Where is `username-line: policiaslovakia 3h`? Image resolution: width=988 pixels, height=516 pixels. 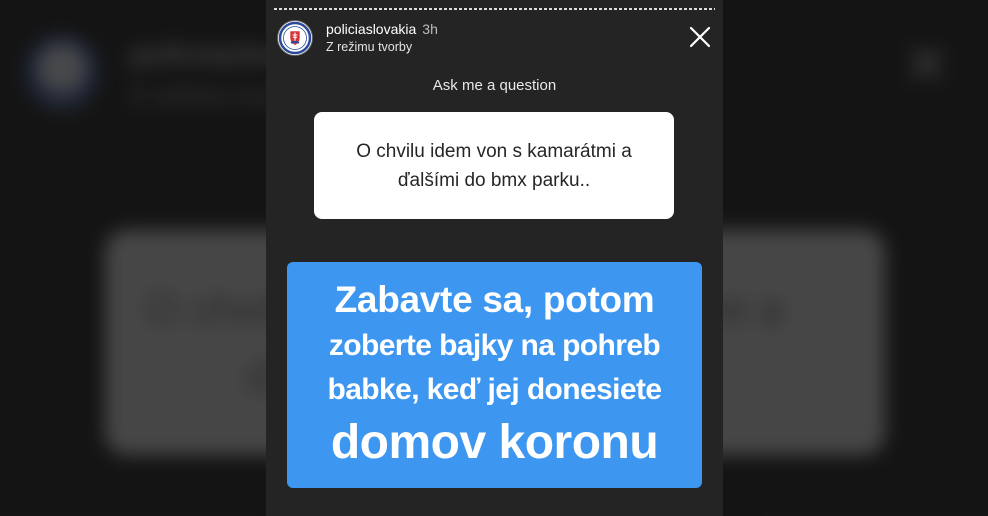
username-line: policiaslovakia 3h is located at coordinates (382, 29).